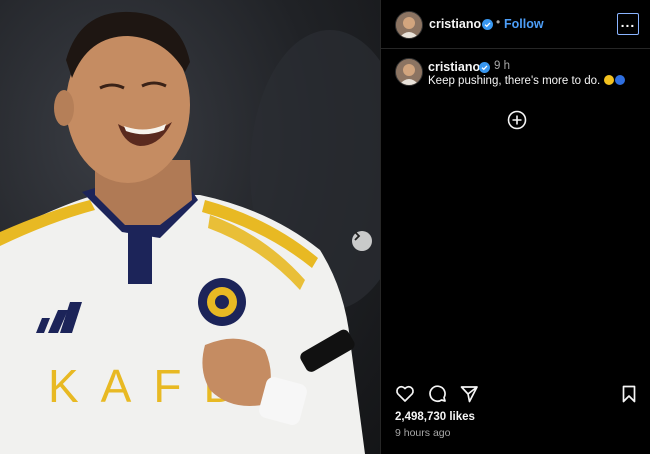 The width and height of the screenshot is (650, 454). Describe the element at coordinates (514, 81) in the screenshot. I see `caption-text-body: Keep pushing, there's more to do.` at that location.